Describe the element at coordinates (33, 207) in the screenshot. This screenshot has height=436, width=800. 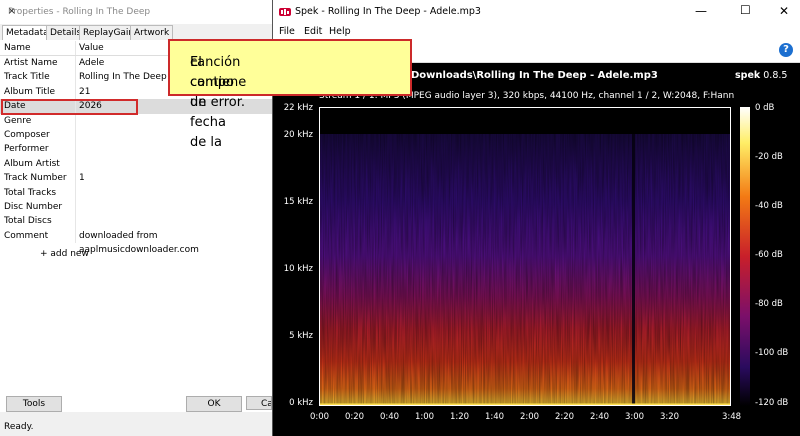
I see `row-name: Disc Number` at that location.